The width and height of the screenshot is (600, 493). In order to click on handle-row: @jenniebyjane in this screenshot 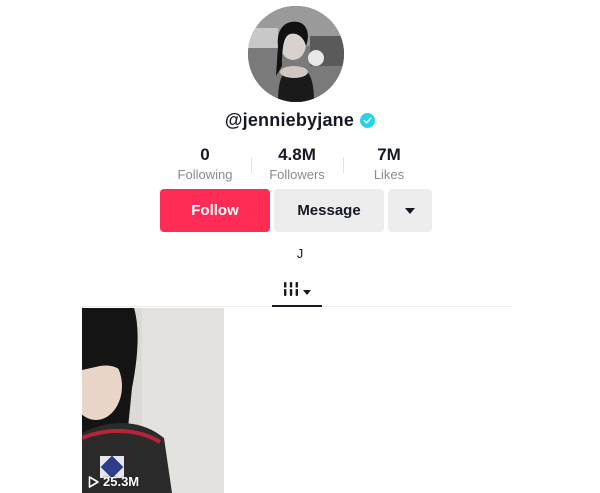, I will do `click(300, 120)`.